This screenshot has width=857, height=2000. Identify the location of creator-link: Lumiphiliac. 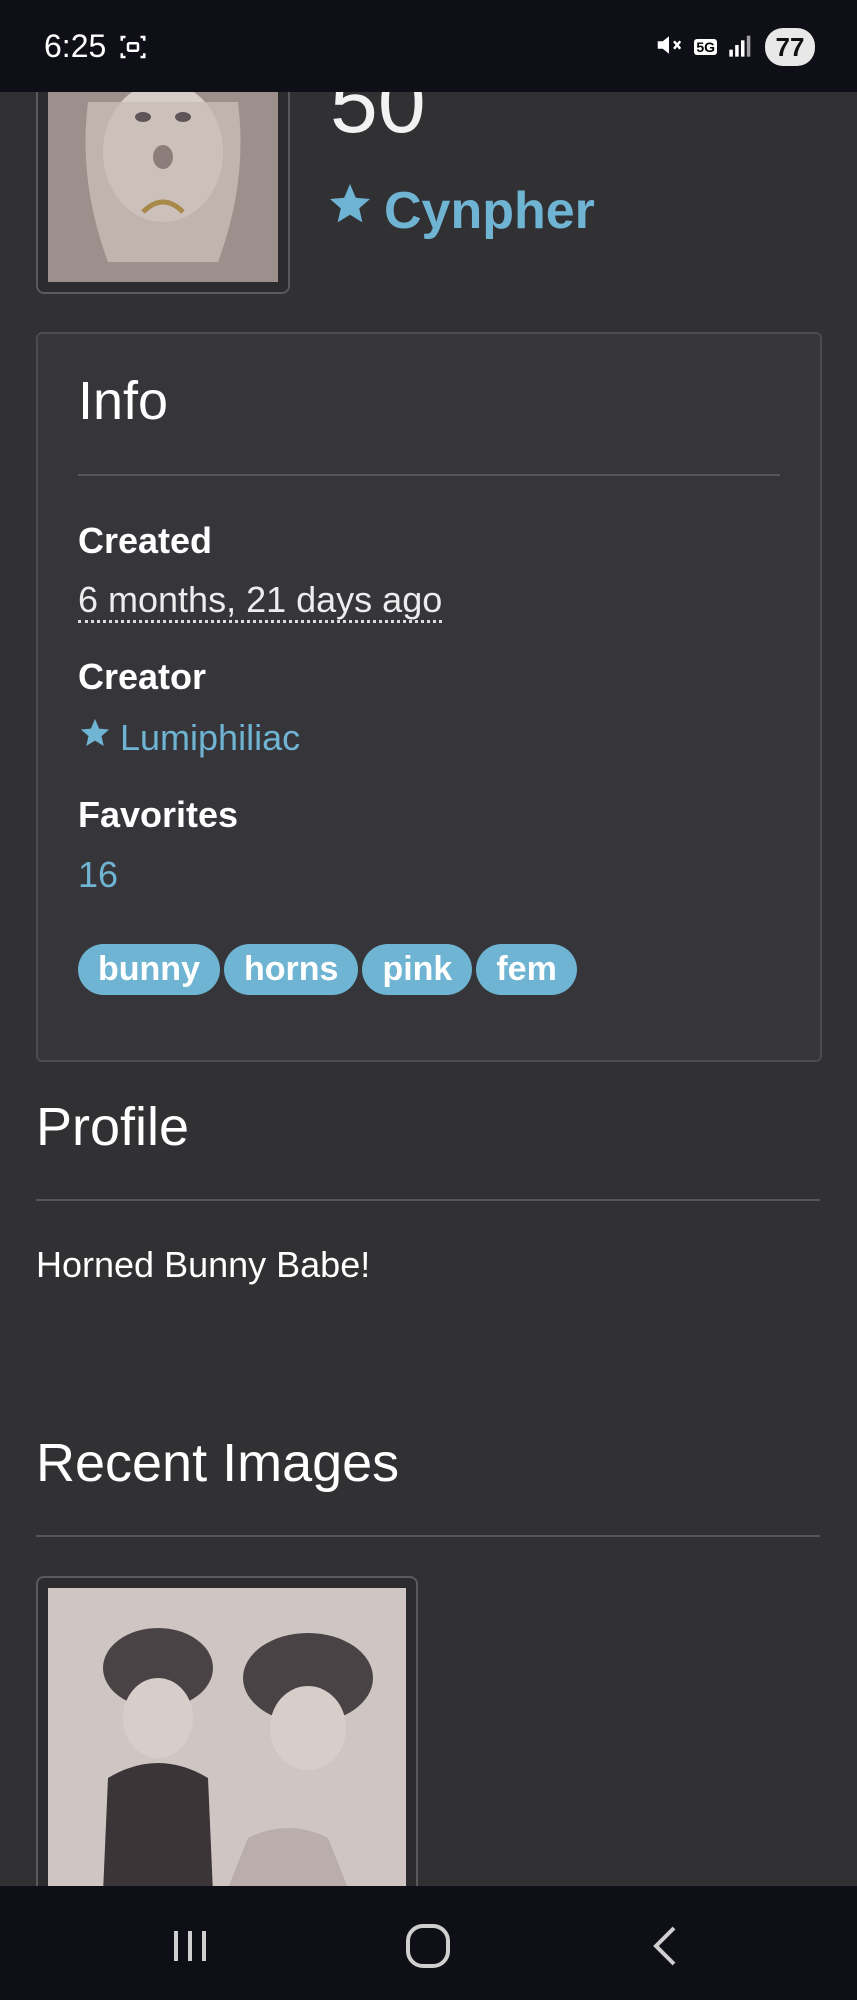
(189, 737).